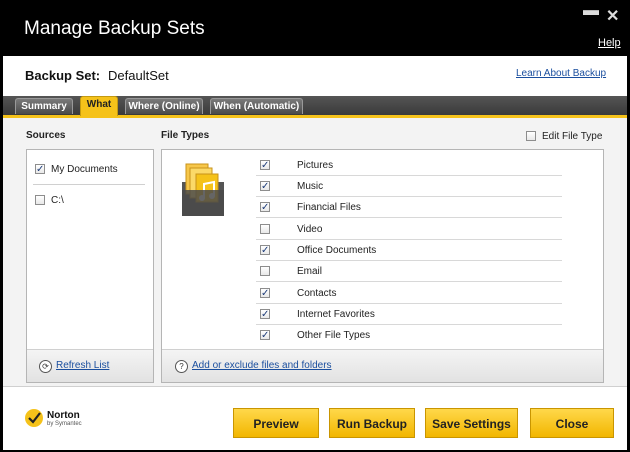 The width and height of the screenshot is (630, 452). What do you see at coordinates (310, 229) in the screenshot?
I see `filetype-label-video: Video` at bounding box center [310, 229].